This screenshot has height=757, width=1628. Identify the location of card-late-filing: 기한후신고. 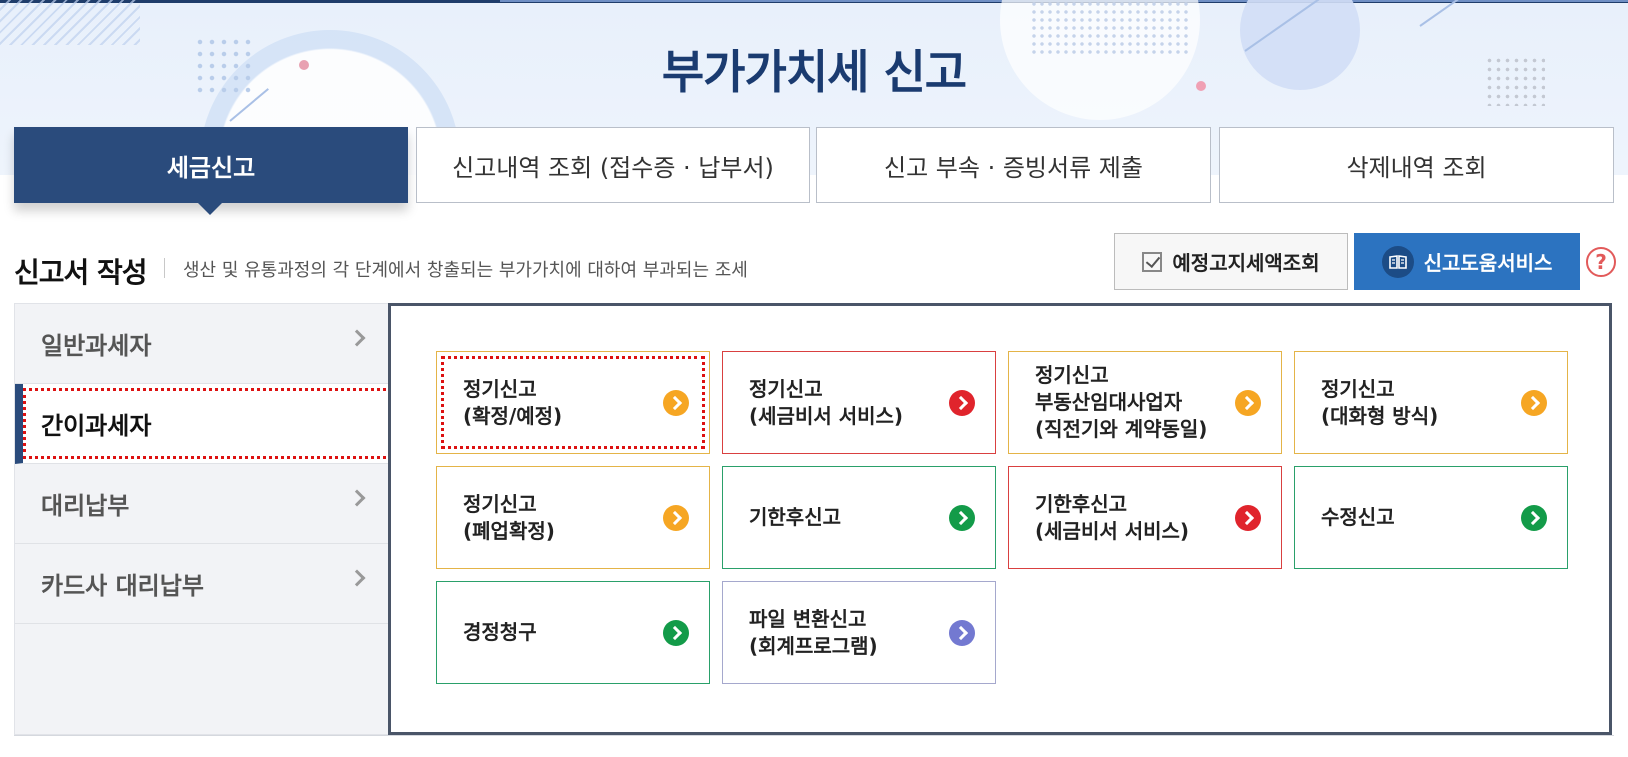
(859, 517).